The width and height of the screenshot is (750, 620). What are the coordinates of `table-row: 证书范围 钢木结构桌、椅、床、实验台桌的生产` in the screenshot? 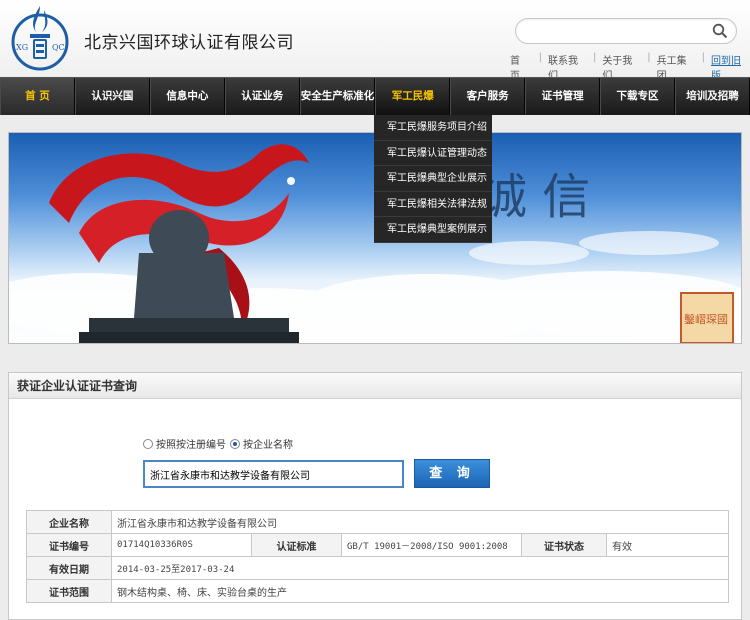 It's located at (377, 591).